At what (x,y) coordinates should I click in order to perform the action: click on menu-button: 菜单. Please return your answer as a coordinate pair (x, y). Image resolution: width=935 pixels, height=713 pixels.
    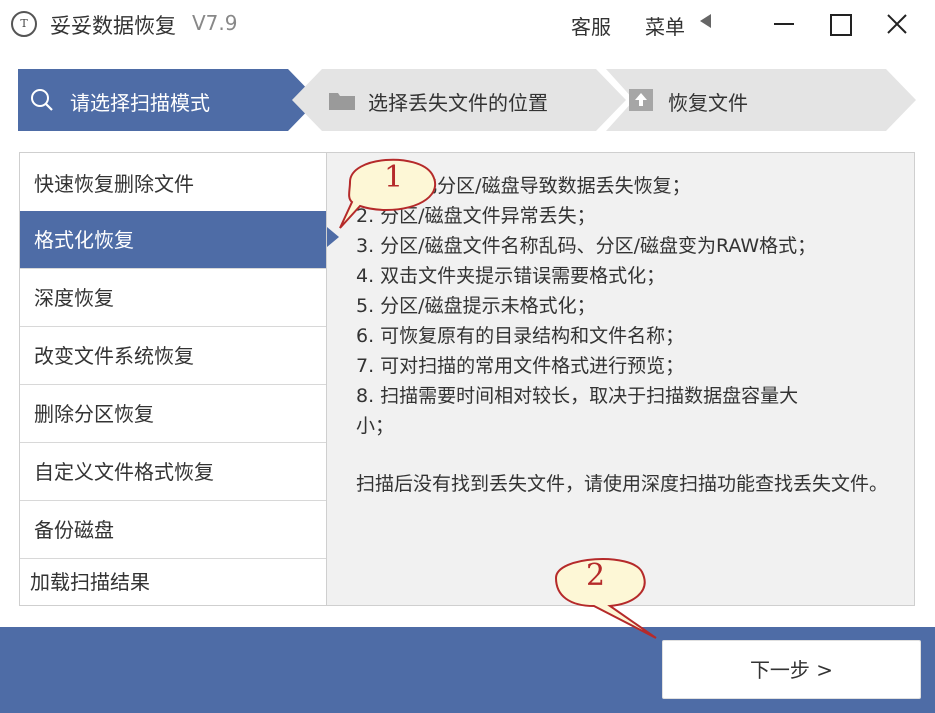
    Looking at the image, I should click on (665, 25).